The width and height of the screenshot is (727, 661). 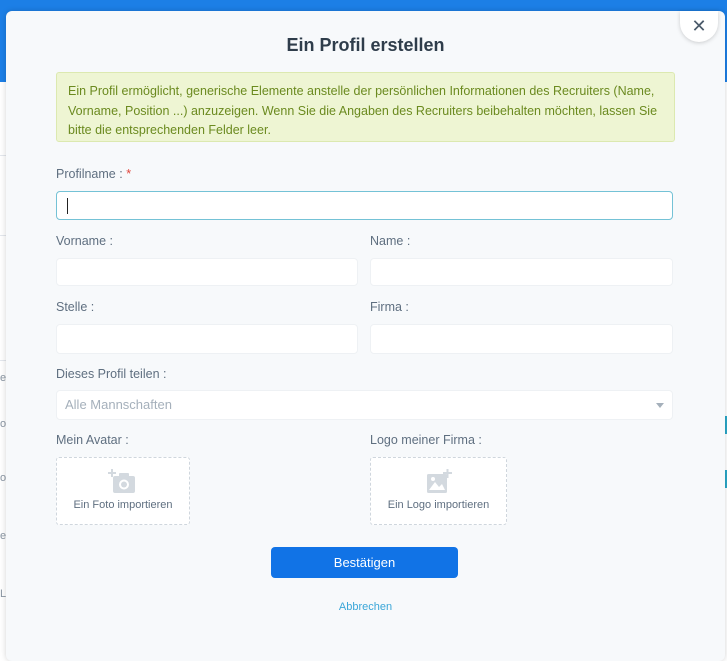 What do you see at coordinates (438, 505) in the screenshot?
I see `import-logo-label: Ein Logo importieren` at bounding box center [438, 505].